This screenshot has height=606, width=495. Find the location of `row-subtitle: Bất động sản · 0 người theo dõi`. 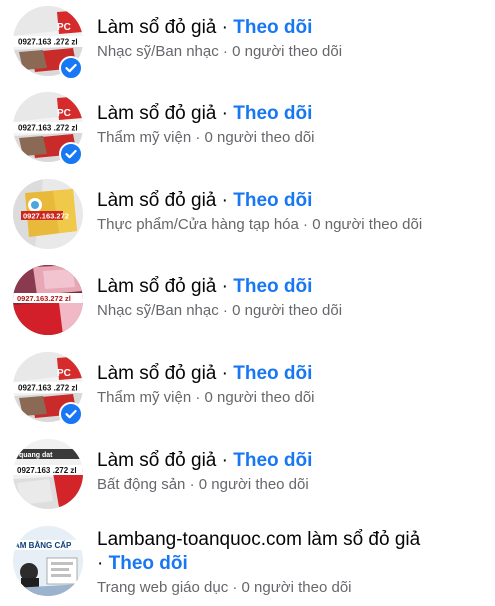

row-subtitle: Bất động sản · 0 người theo dõi is located at coordinates (292, 485).